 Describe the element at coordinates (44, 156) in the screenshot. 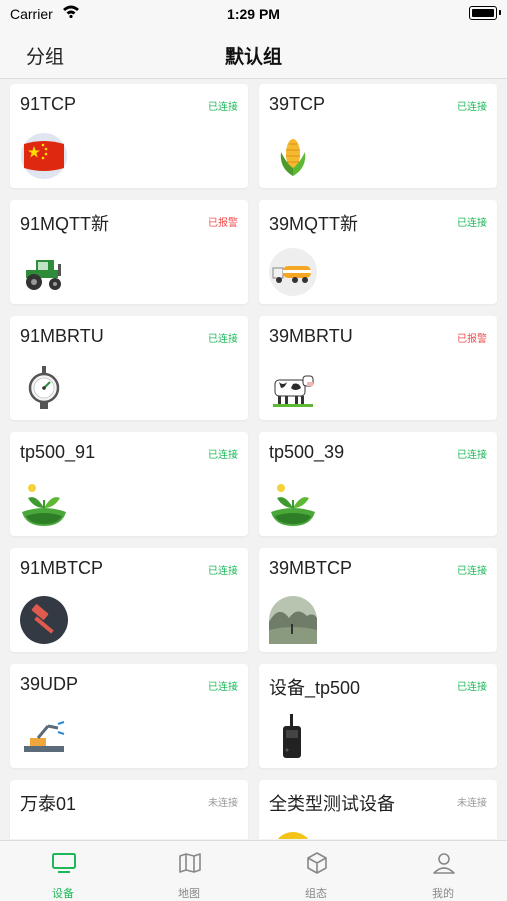

I see `china-flag-icon` at that location.